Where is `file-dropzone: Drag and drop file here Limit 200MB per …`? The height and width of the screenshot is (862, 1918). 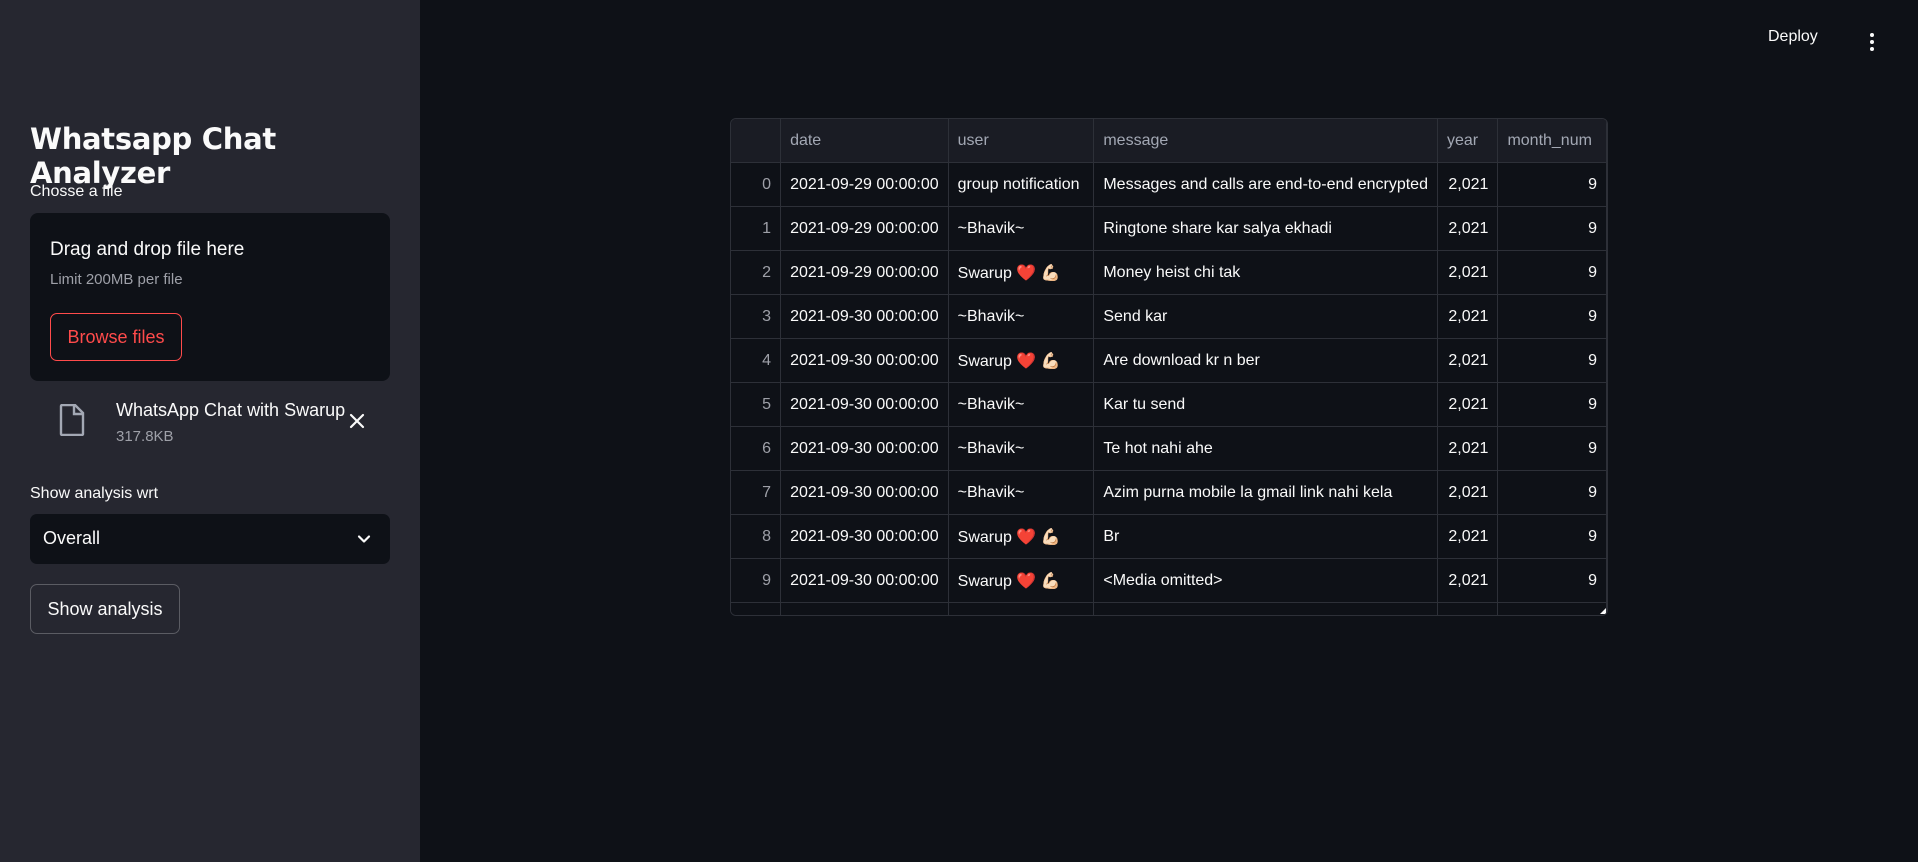 file-dropzone: Drag and drop file here Limit 200MB per … is located at coordinates (210, 297).